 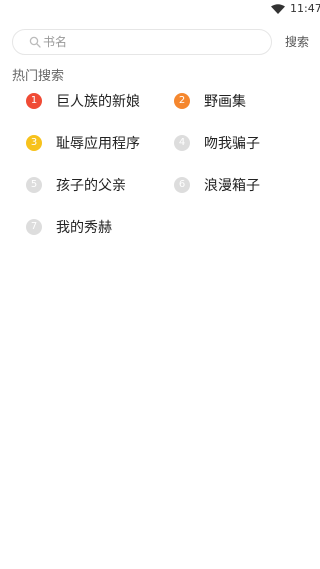 I want to click on hot-search-label: 野画集, so click(x=225, y=102).